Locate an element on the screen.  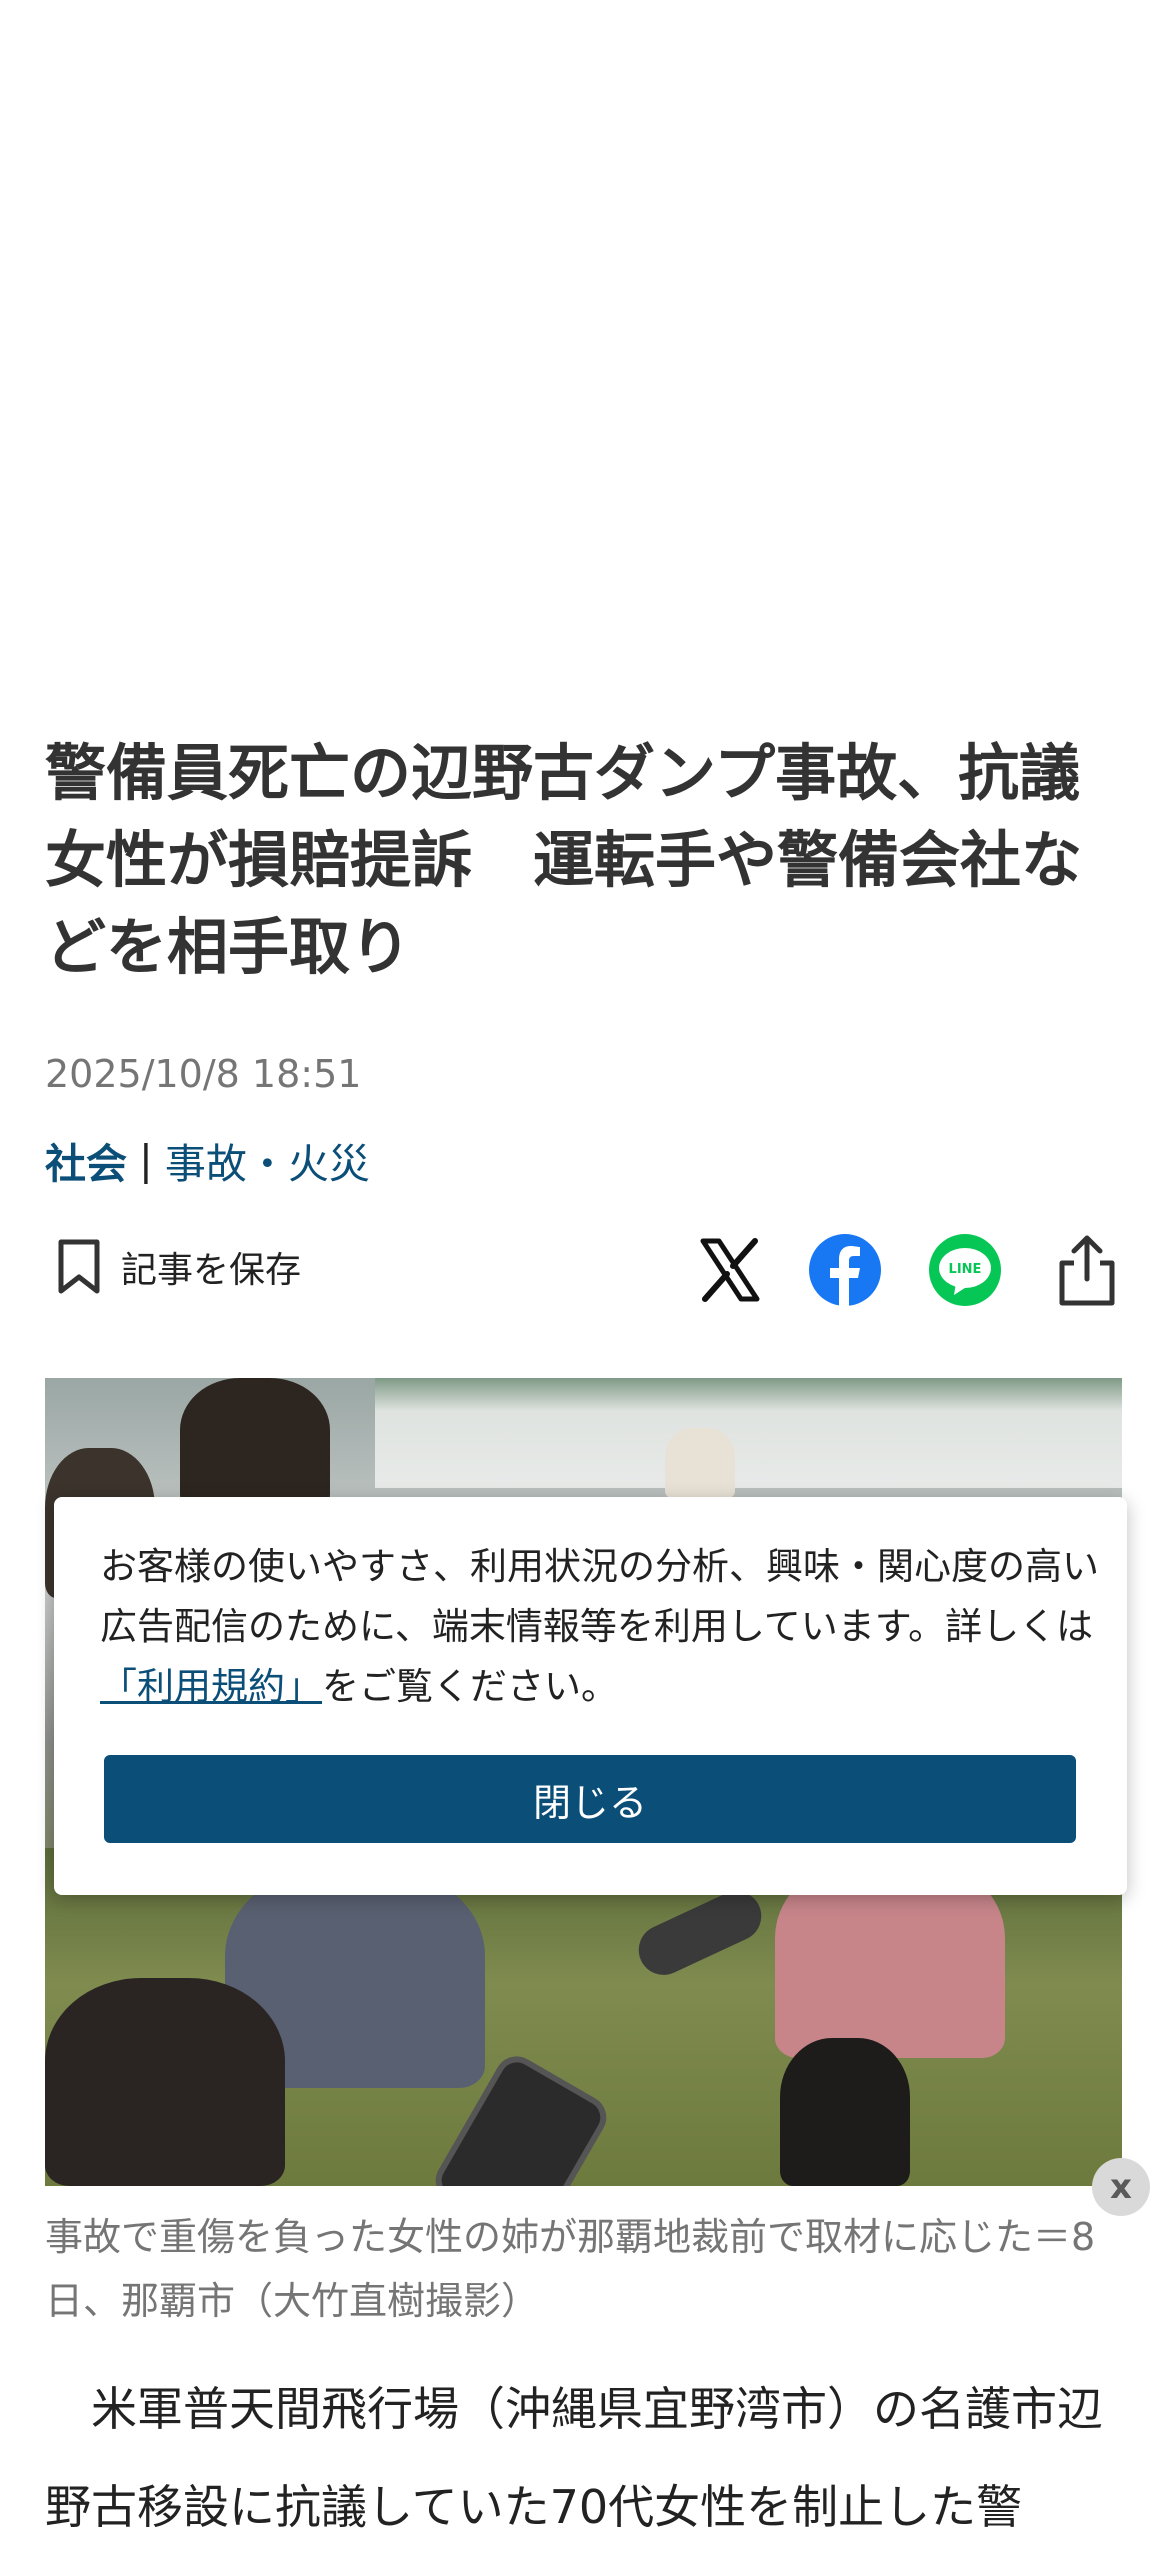
share-line-button: LINE is located at coordinates (965, 1270).